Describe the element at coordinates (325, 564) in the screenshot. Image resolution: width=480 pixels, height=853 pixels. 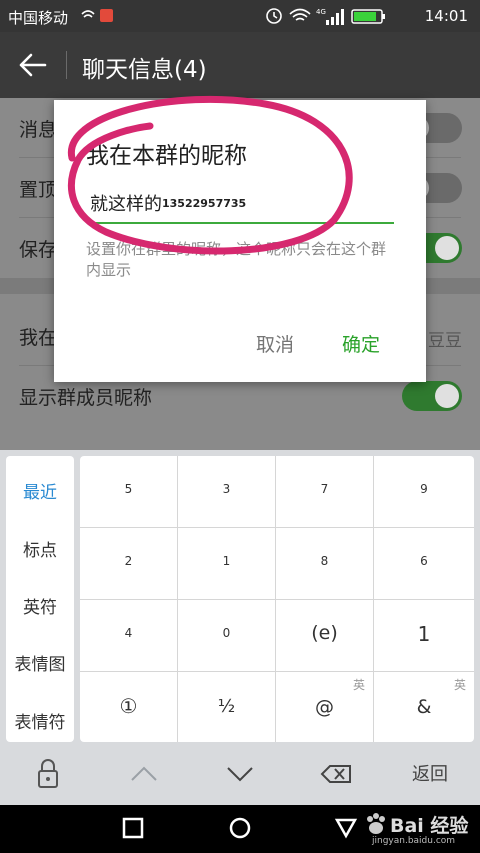
I see `keyboard-key: 8` at that location.